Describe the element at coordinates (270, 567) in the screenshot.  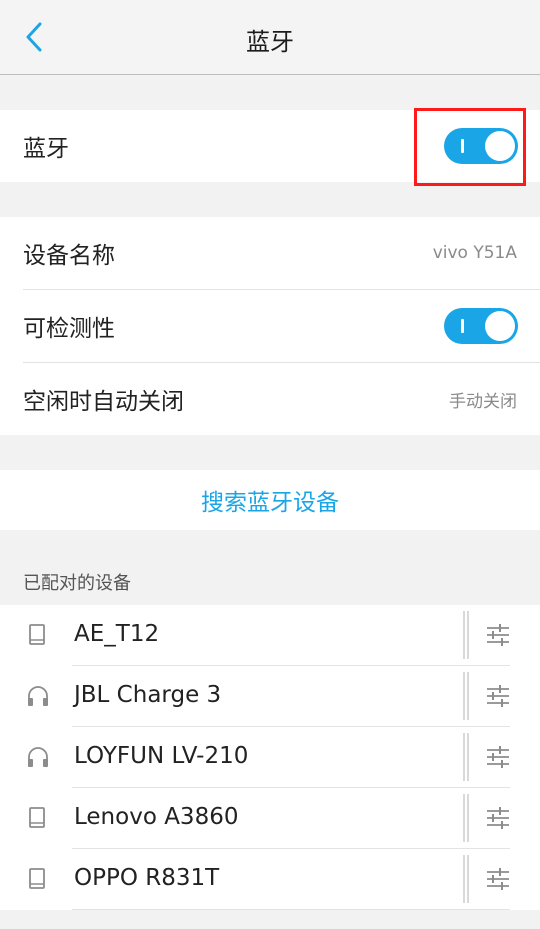
I see `paired-section-header: 已配对的设备` at that location.